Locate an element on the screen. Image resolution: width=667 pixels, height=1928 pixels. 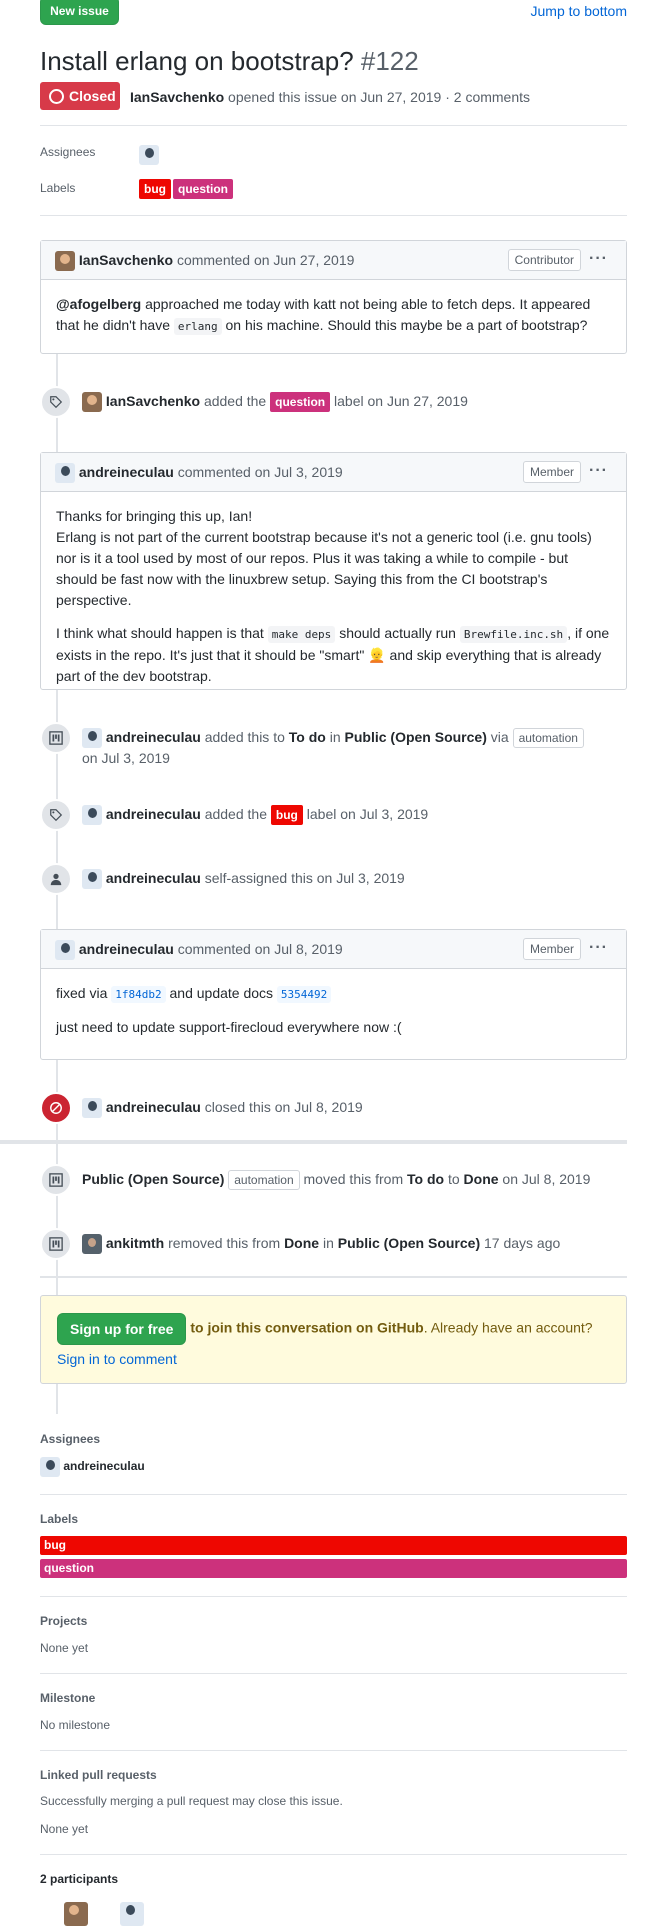
sign-in-link: Sign in to comment is located at coordinates (117, 1359).